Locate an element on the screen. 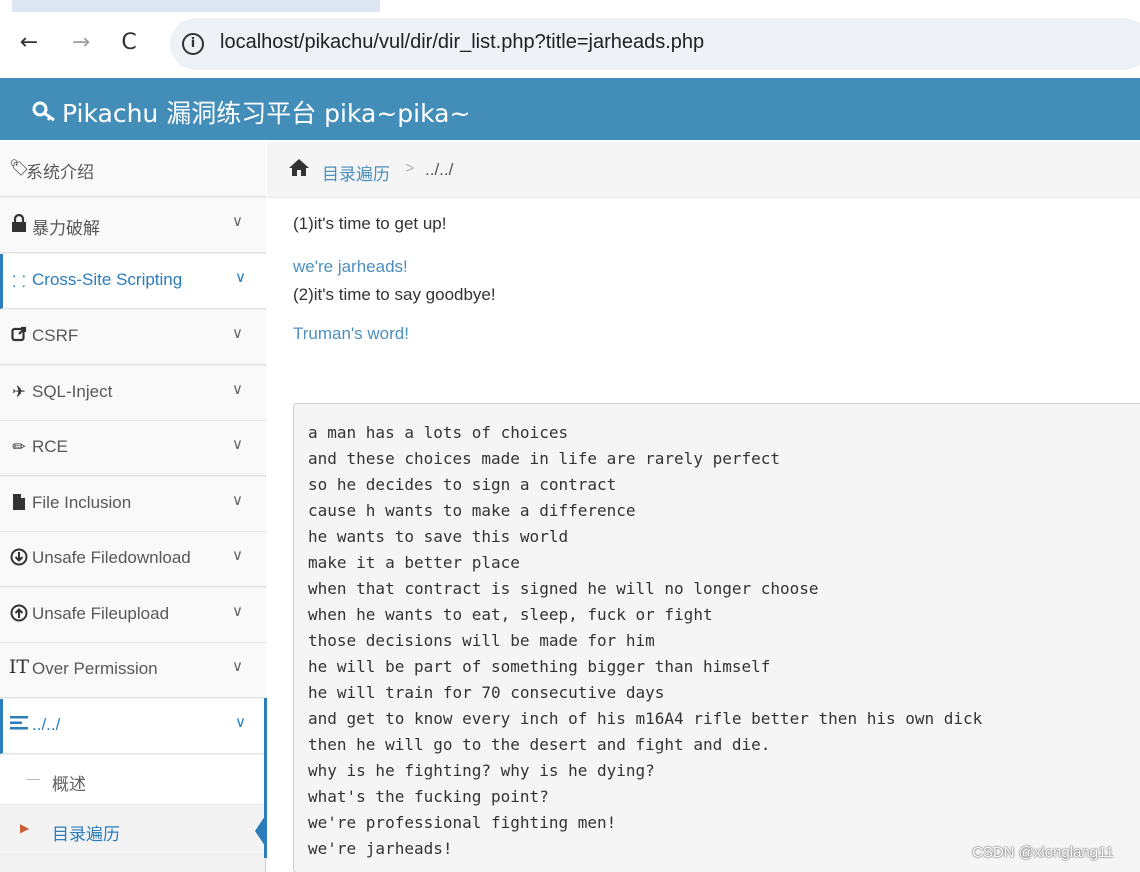 This screenshot has height=872, width=1140. sidebar-subitem-overview: 概述 is located at coordinates (133, 780).